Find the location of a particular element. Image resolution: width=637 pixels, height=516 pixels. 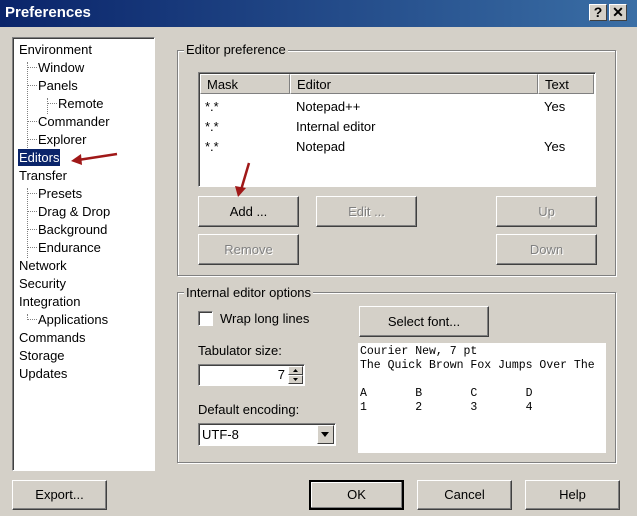

internal-editor-title: Internal editor options is located at coordinates (249, 292).